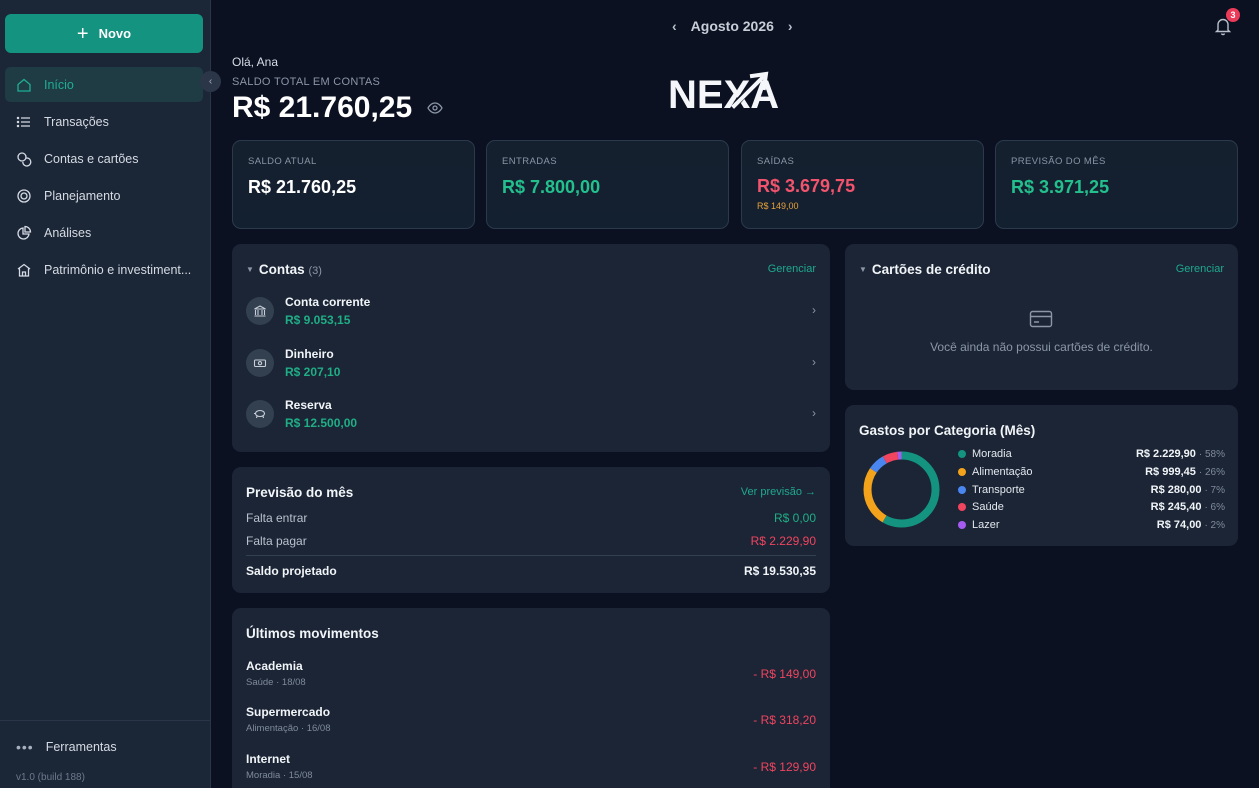 This screenshot has height=788, width=1259. Describe the element at coordinates (1211, 454) in the screenshot. I see `legend-pct: · 58%` at that location.